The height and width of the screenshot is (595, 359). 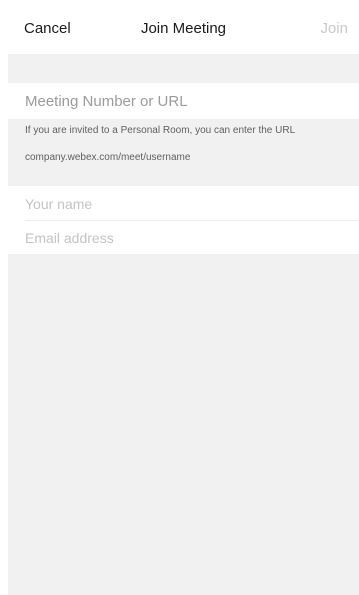 I want to click on meeting-number-input, so click(x=183, y=101).